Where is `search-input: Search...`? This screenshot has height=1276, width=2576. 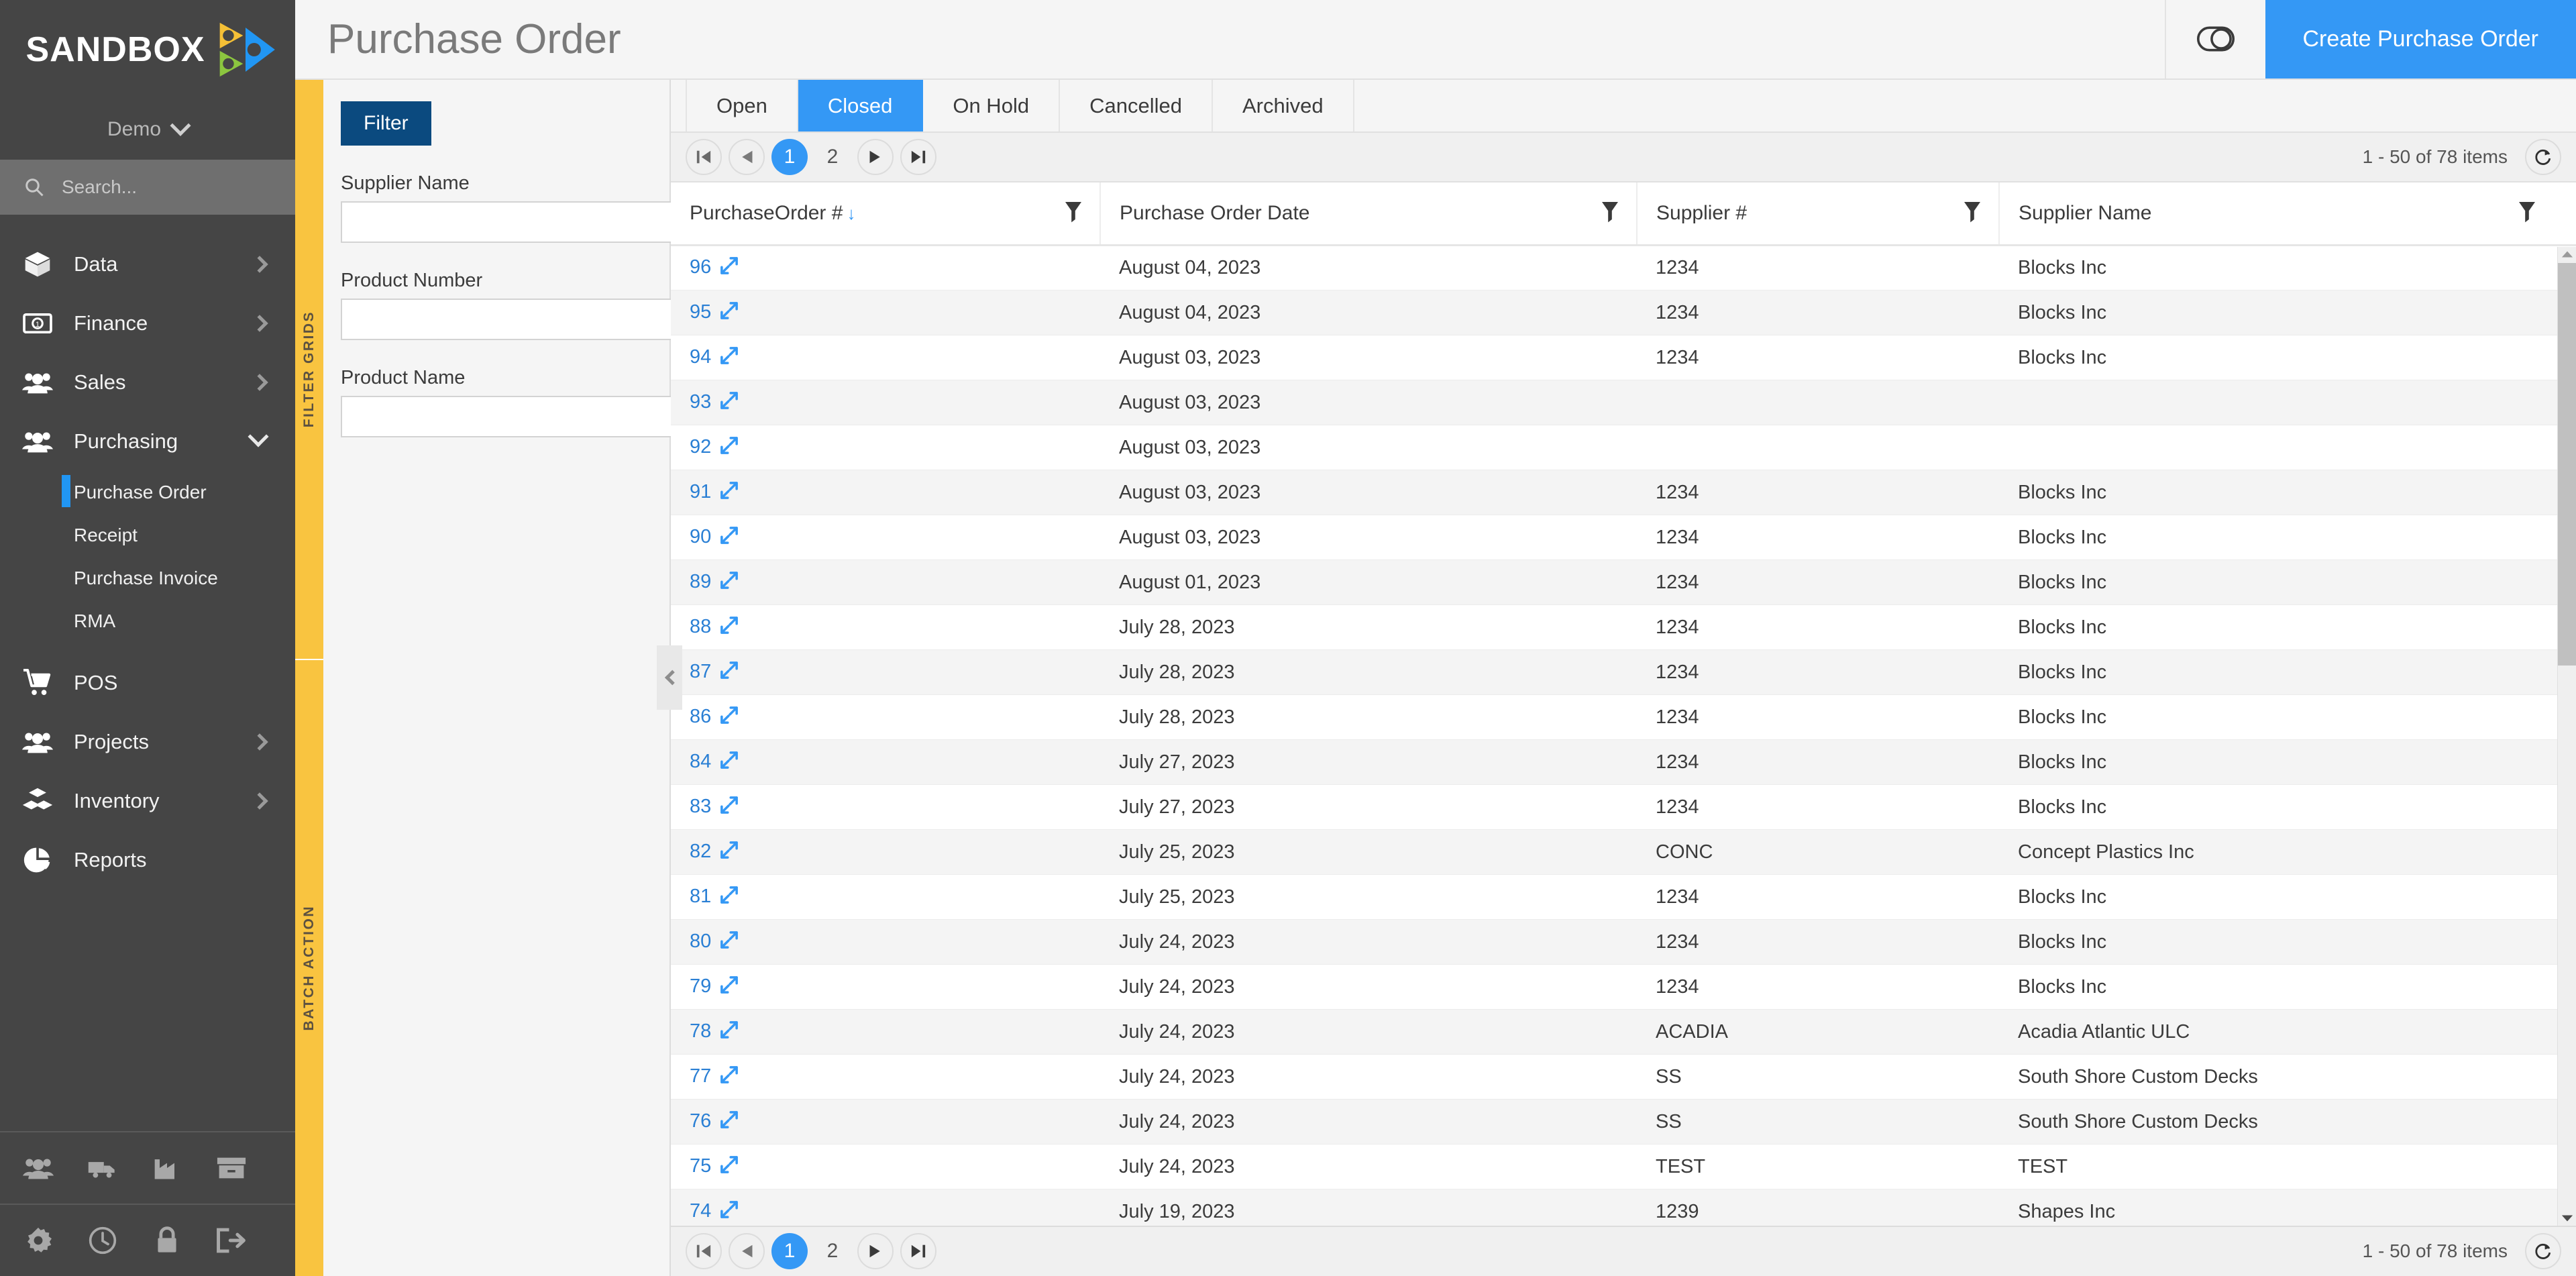 search-input: Search... is located at coordinates (147, 187).